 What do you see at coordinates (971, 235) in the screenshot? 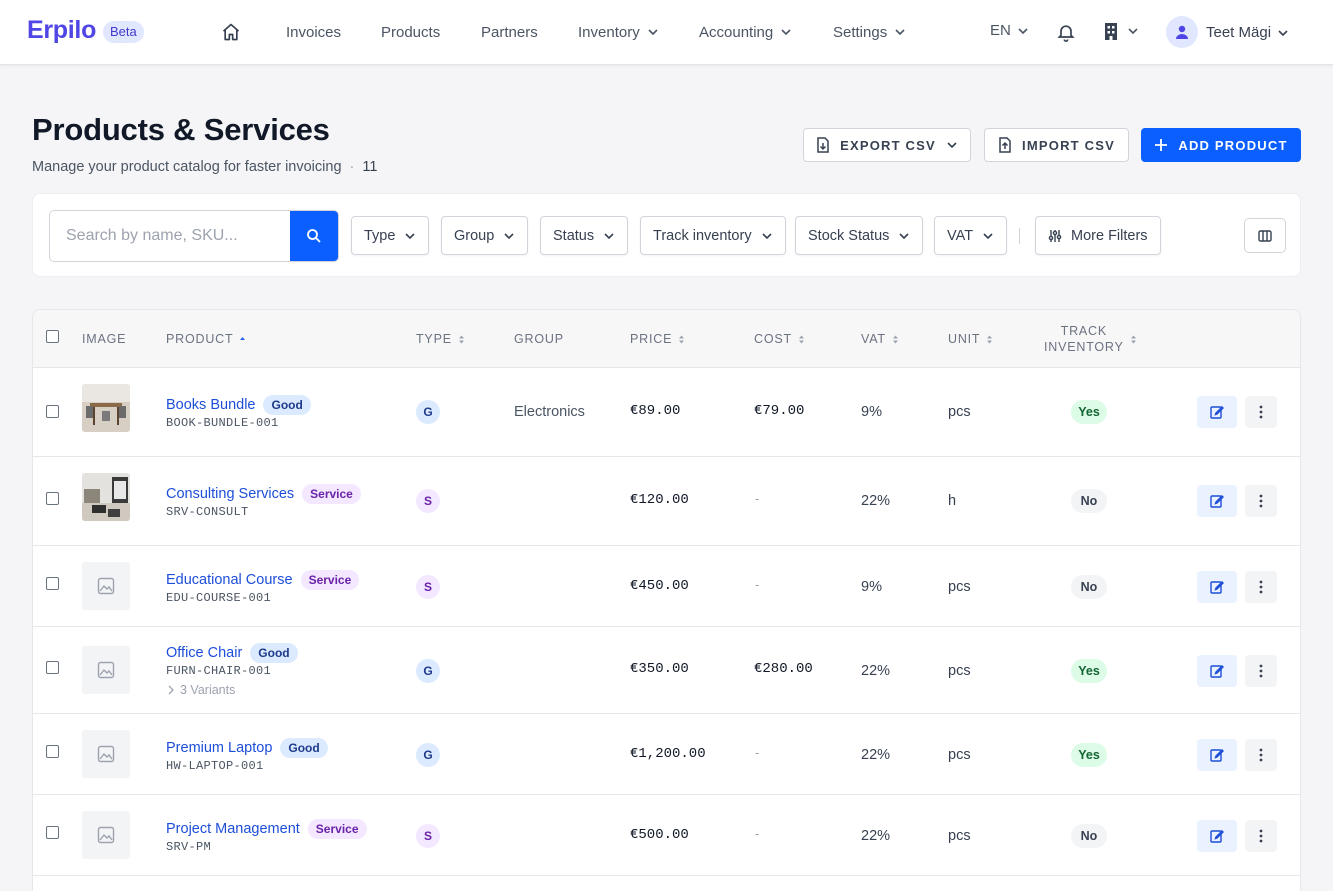
I see `filter-vat: VAT` at bounding box center [971, 235].